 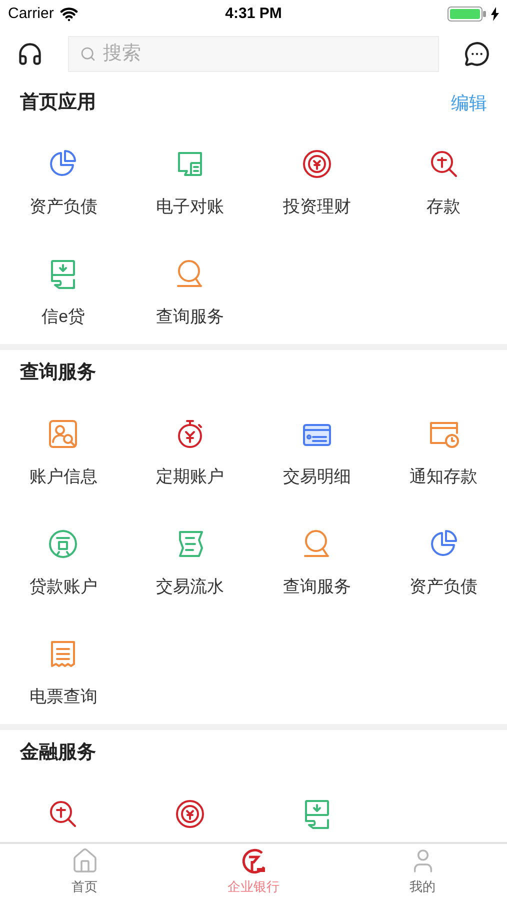 I want to click on tab-bar-item: 首页, so click(x=84, y=872).